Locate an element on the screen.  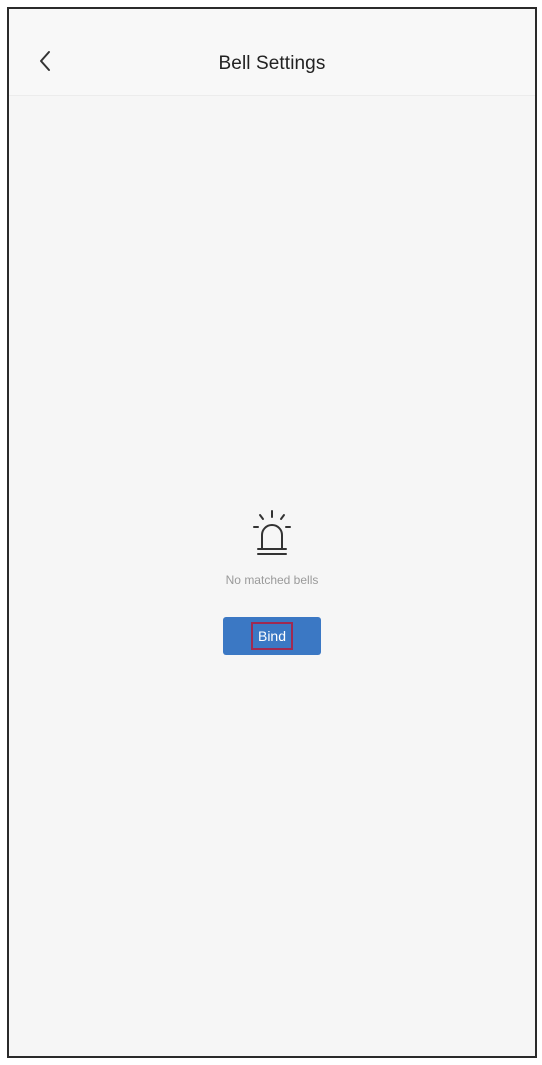
empty-message: No matched bells is located at coordinates (272, 580).